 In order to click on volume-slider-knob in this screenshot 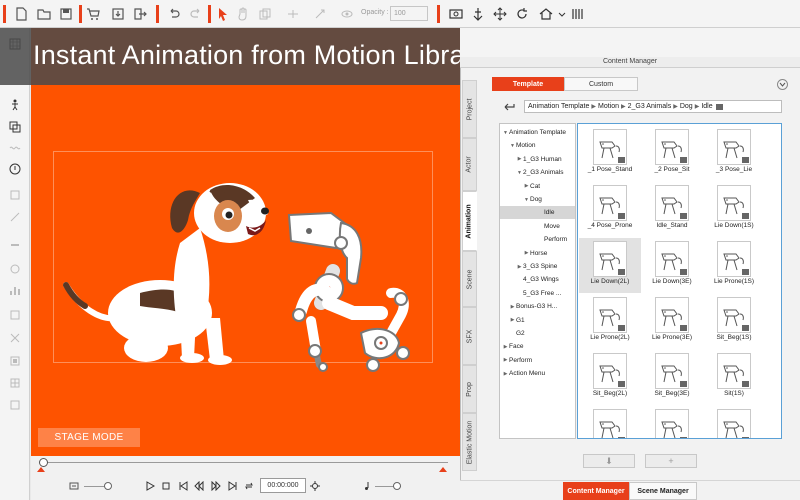, I will do `click(397, 486)`.